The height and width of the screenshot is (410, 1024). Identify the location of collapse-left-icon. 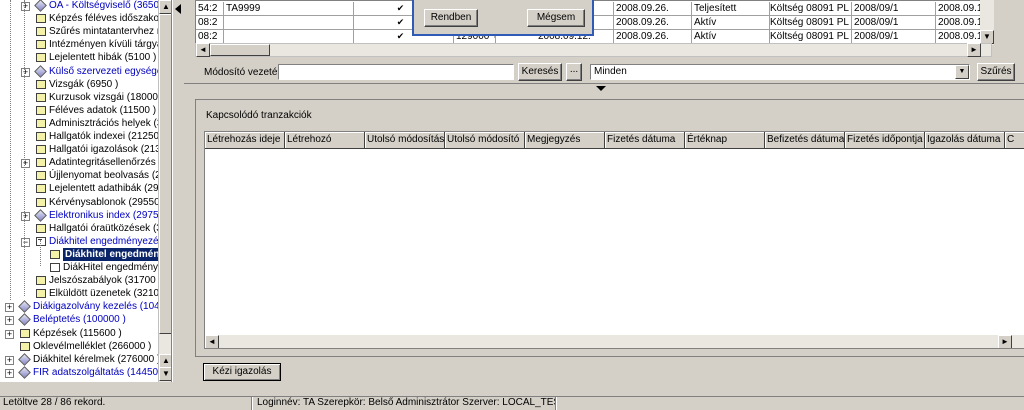
(178, 9).